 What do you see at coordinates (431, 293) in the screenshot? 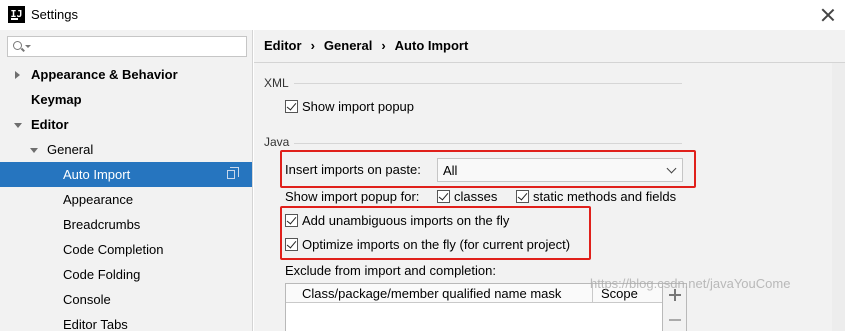
I see `column-header-mask: Class/package/member qualified name mask` at bounding box center [431, 293].